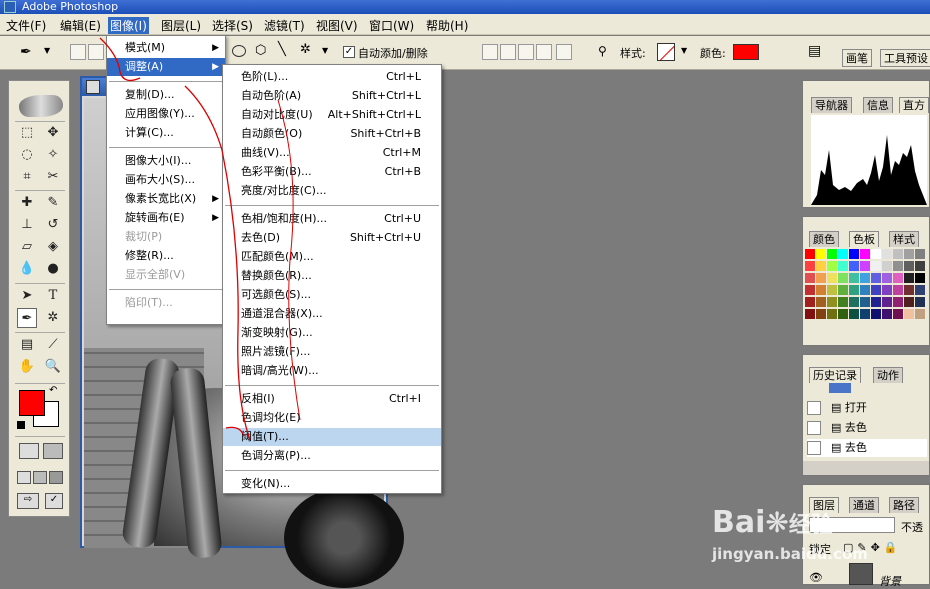 This screenshot has height=589, width=930. I want to click on tab-navigator: 导航器, so click(831, 105).